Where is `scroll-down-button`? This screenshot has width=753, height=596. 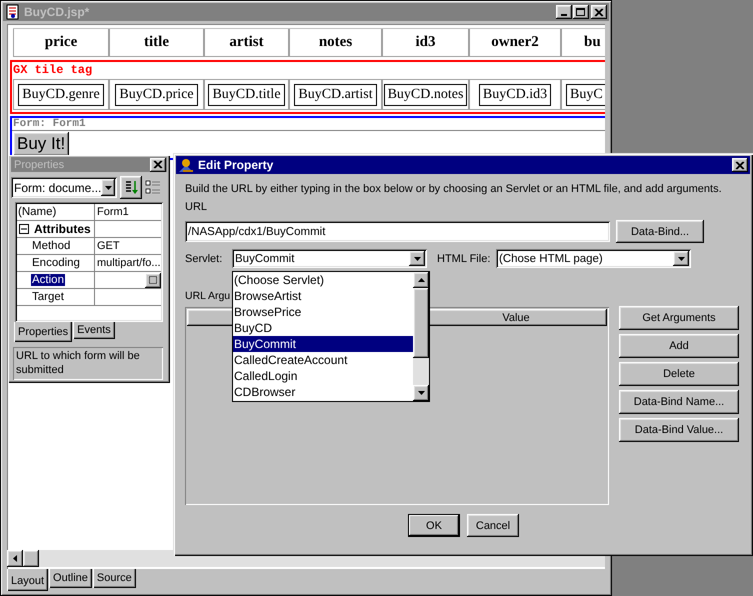 scroll-down-button is located at coordinates (421, 393).